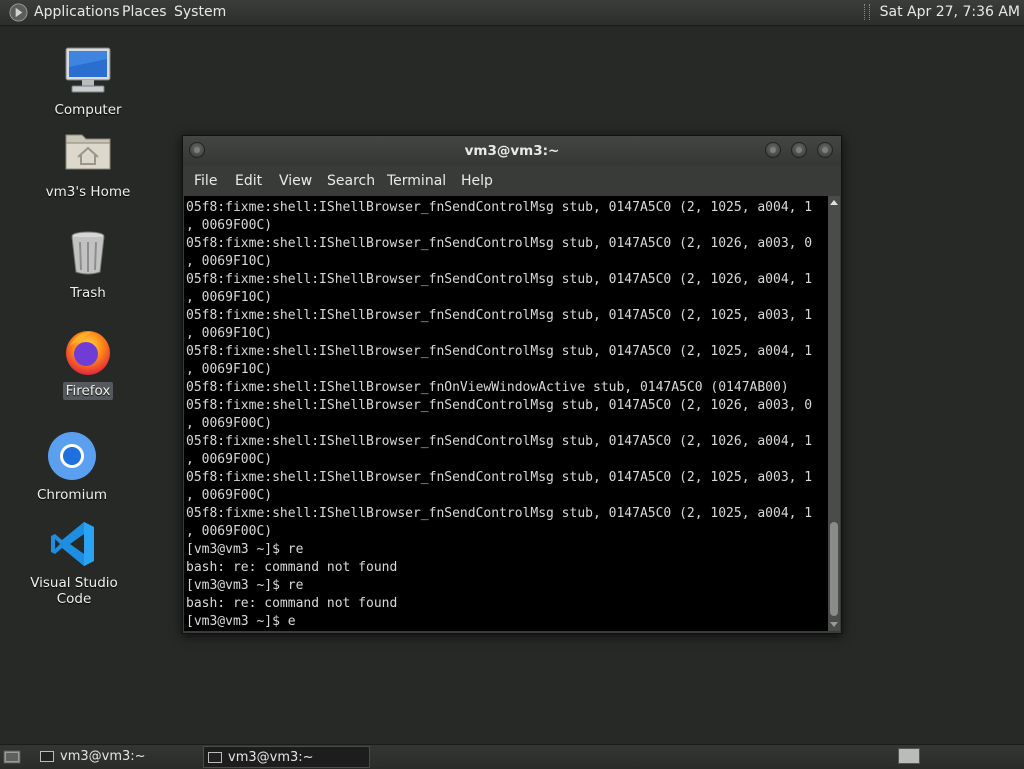 Image resolution: width=1024 pixels, height=769 pixels. What do you see at coordinates (351, 181) in the screenshot?
I see `menu-search: Search` at bounding box center [351, 181].